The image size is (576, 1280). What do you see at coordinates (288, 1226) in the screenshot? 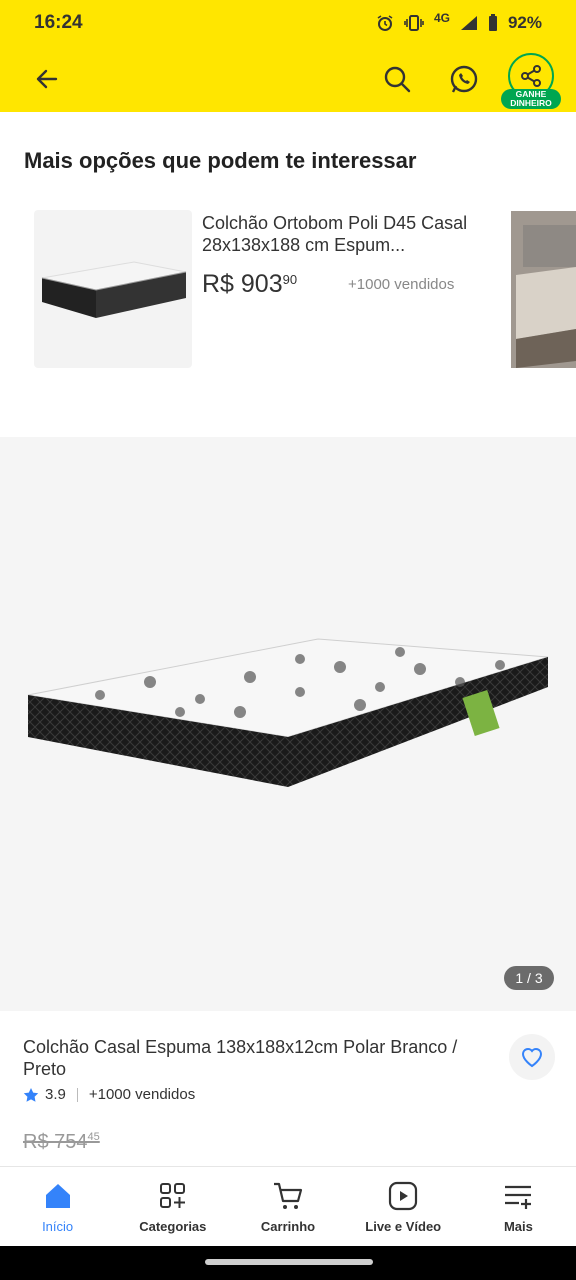
I see `tab-label: Carrinho` at bounding box center [288, 1226].